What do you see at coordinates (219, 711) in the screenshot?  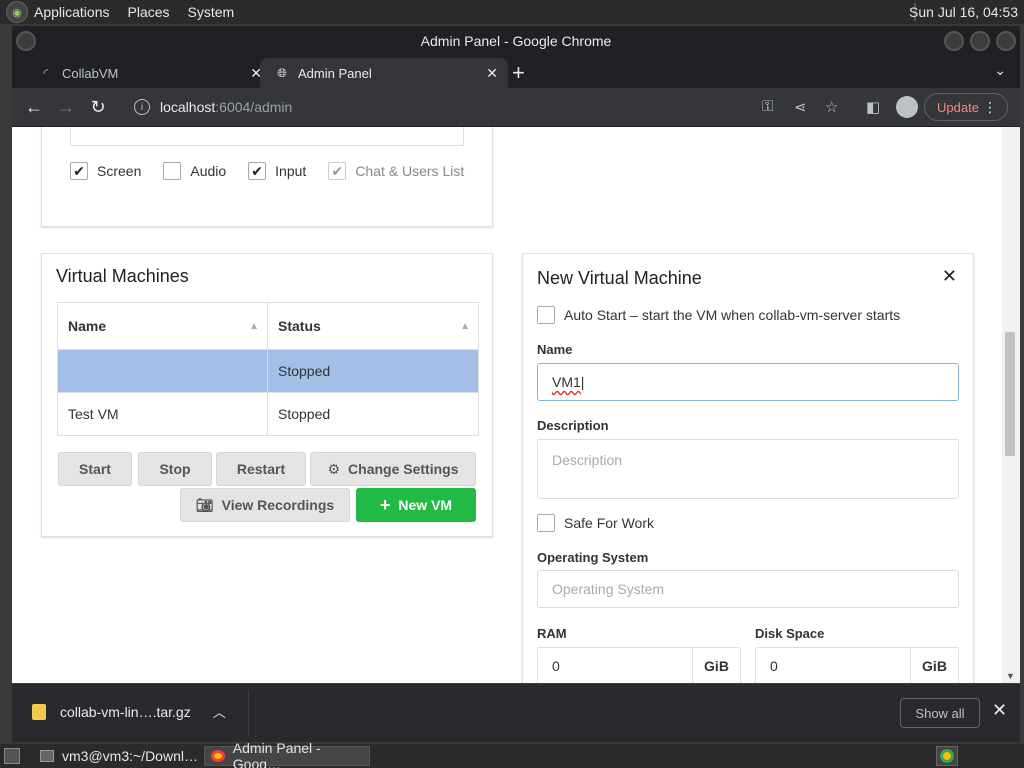 I see `chevron-up-icon: ︿` at bounding box center [219, 711].